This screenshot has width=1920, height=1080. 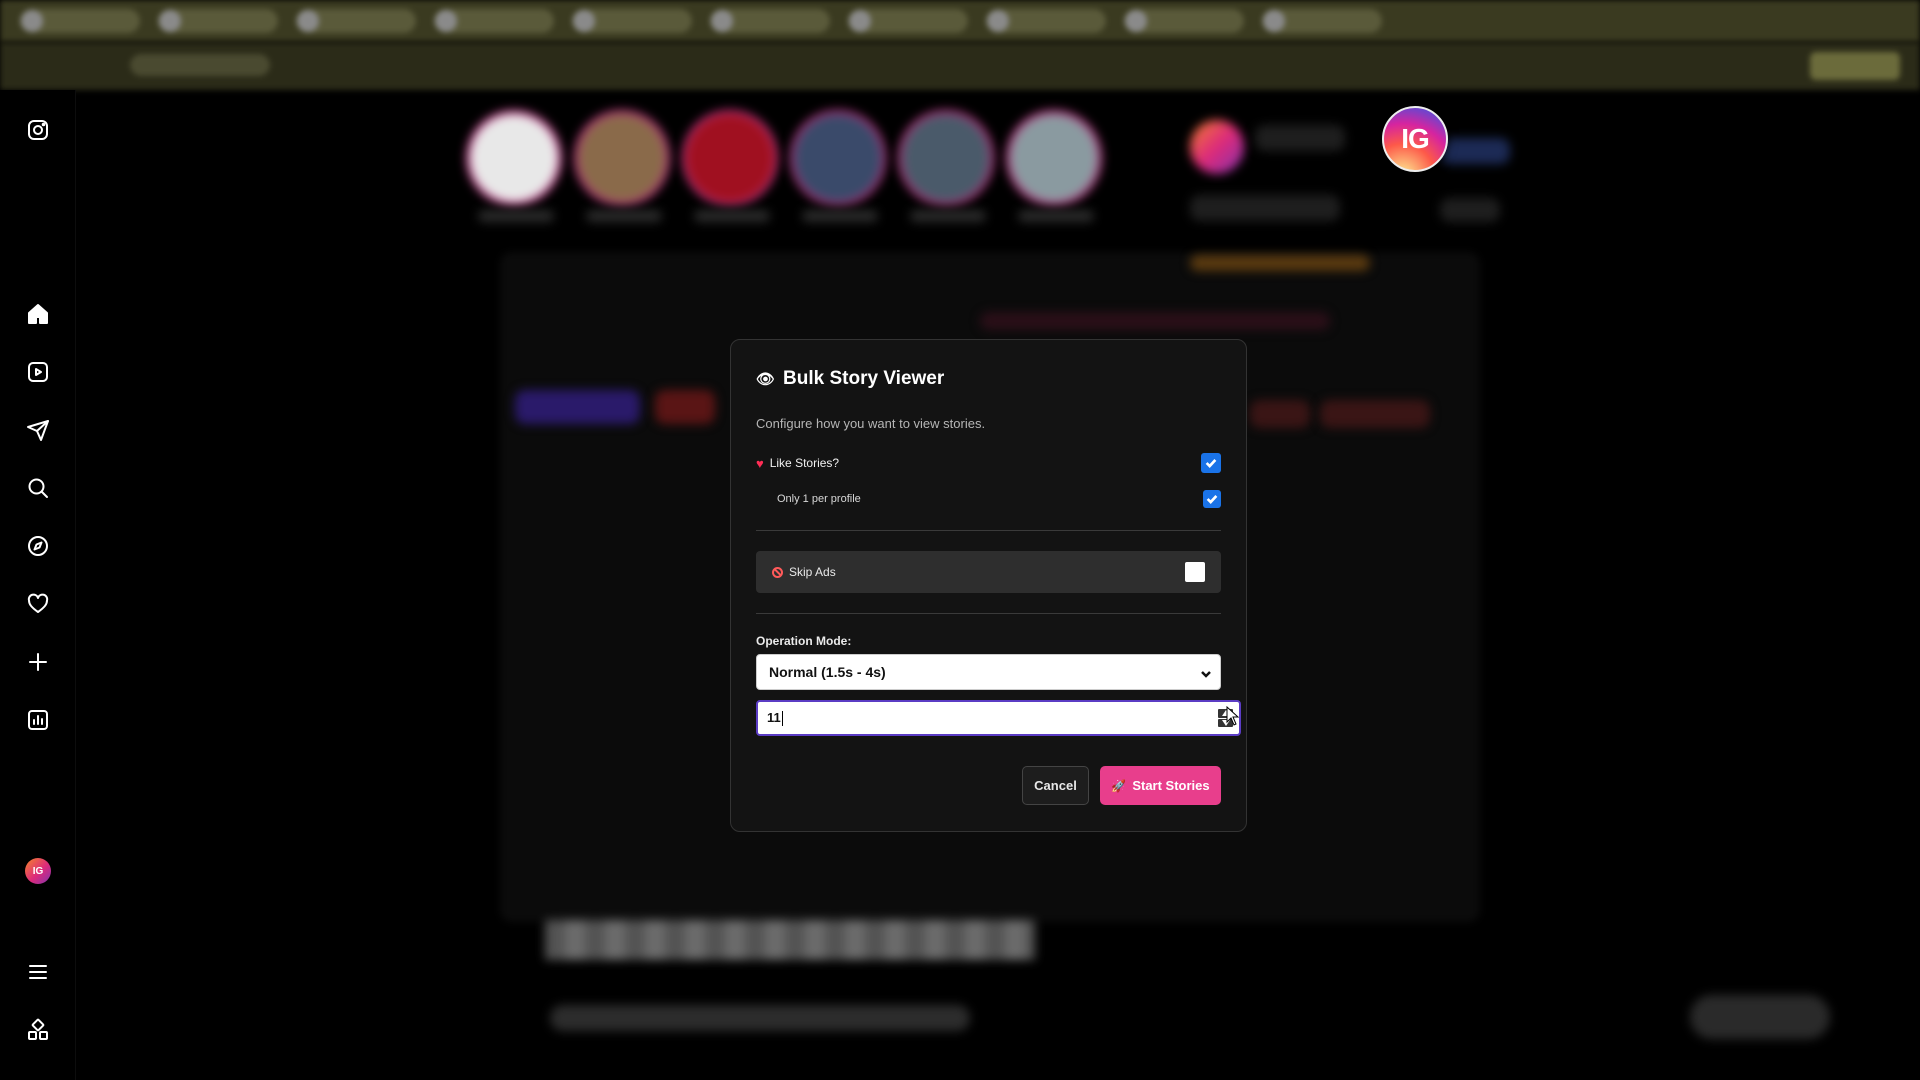 What do you see at coordinates (38, 871) in the screenshot?
I see `profile-avatar: IG` at bounding box center [38, 871].